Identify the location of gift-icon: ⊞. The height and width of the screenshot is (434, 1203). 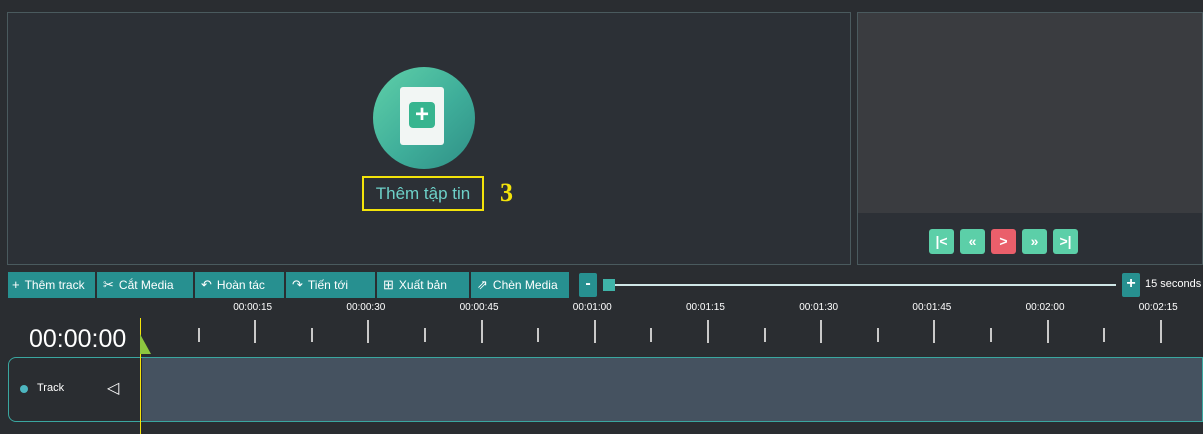
(388, 284).